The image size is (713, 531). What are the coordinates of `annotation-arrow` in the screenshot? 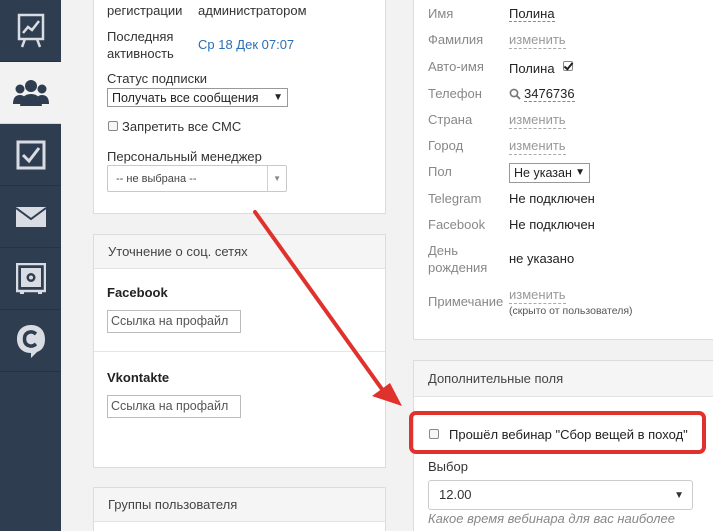 It's located at (327, 308).